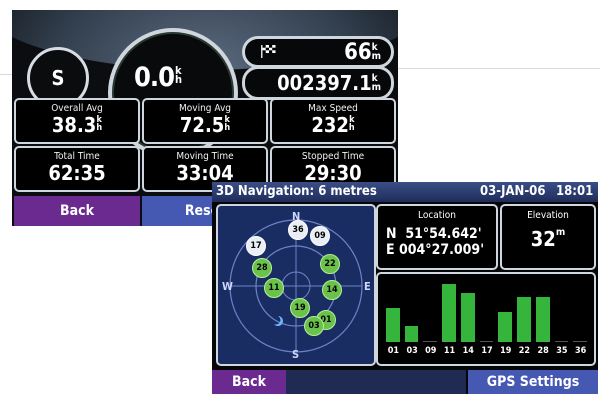 Image resolution: width=600 pixels, height=394 pixels. I want to click on stat-total-time: Total Time 62:35, so click(77, 169).